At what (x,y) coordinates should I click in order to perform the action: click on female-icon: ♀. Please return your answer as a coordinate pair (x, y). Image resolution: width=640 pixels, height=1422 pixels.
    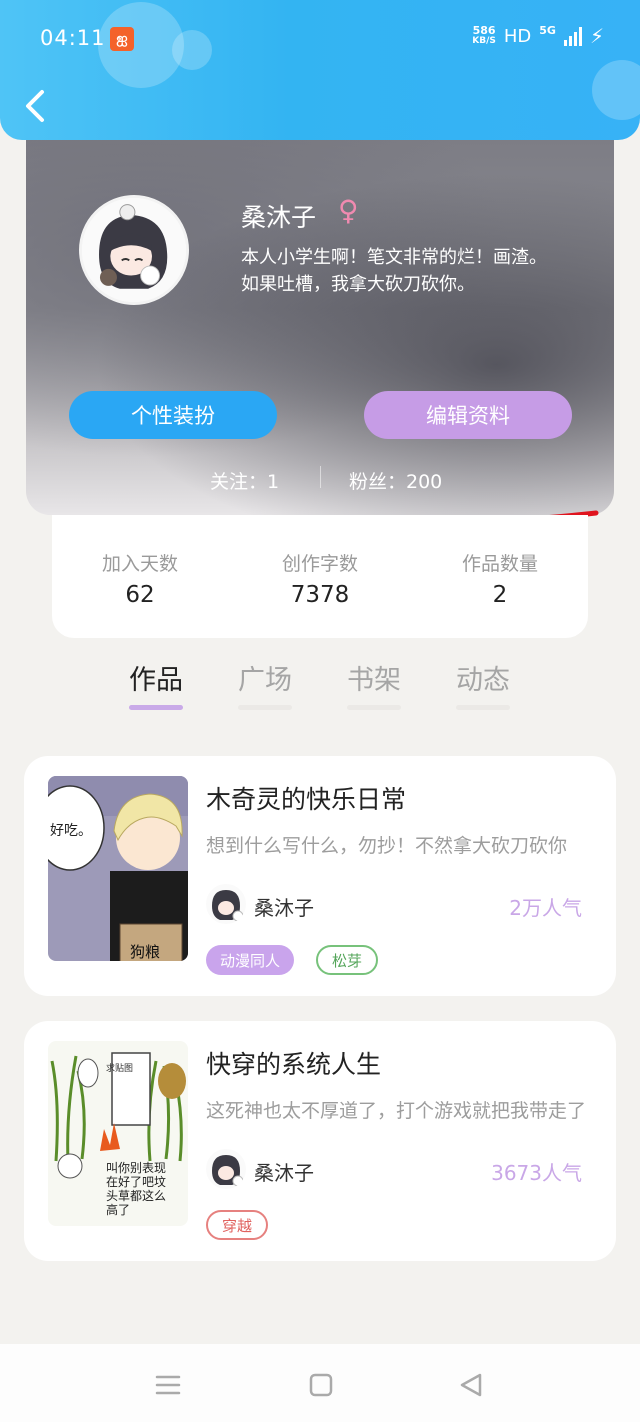
    Looking at the image, I should click on (348, 210).